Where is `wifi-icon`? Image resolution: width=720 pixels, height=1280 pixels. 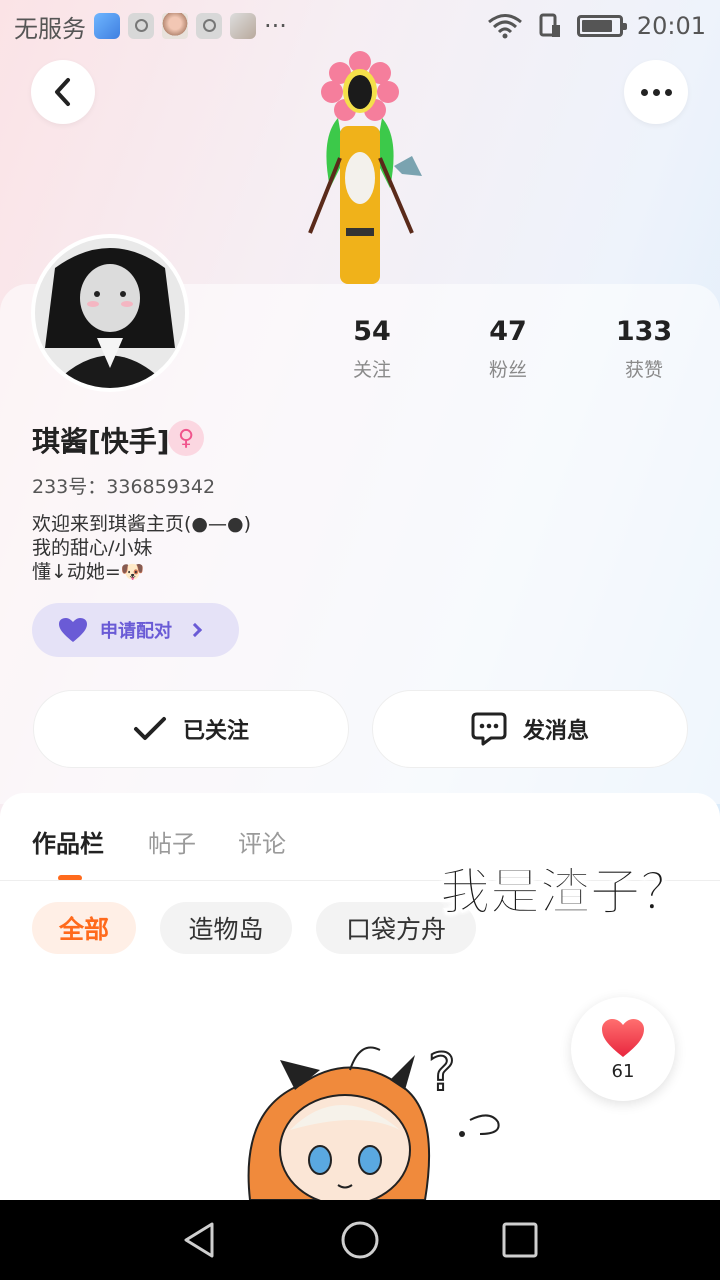
wifi-icon is located at coordinates (504, 26).